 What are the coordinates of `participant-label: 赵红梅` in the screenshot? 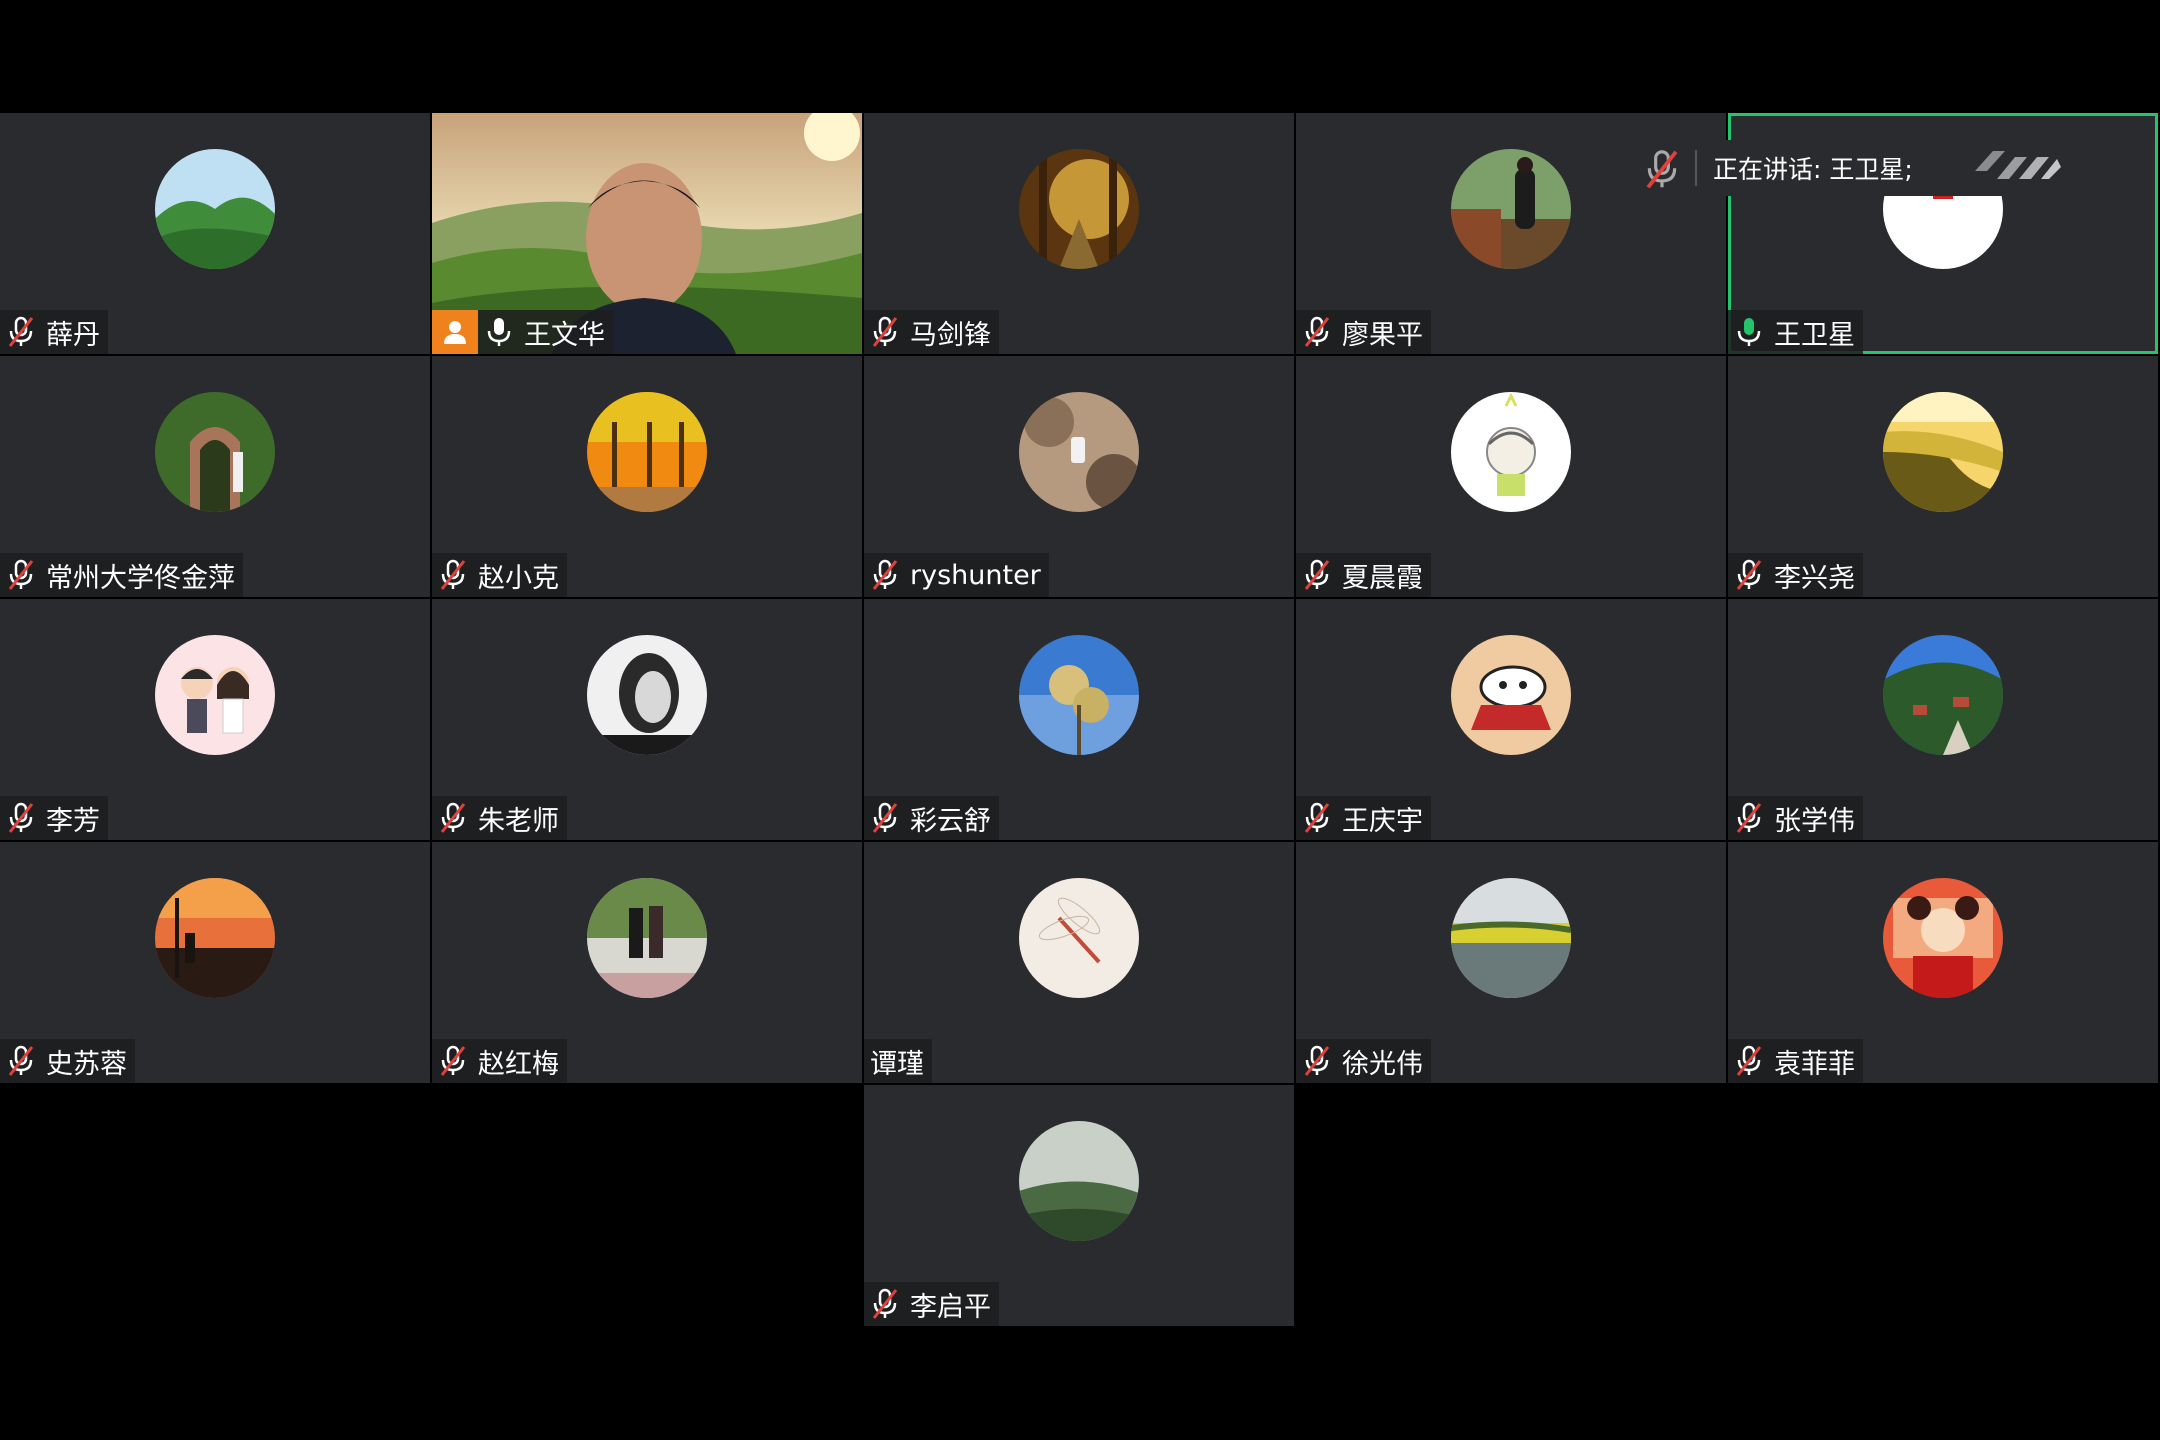 It's located at (499, 1061).